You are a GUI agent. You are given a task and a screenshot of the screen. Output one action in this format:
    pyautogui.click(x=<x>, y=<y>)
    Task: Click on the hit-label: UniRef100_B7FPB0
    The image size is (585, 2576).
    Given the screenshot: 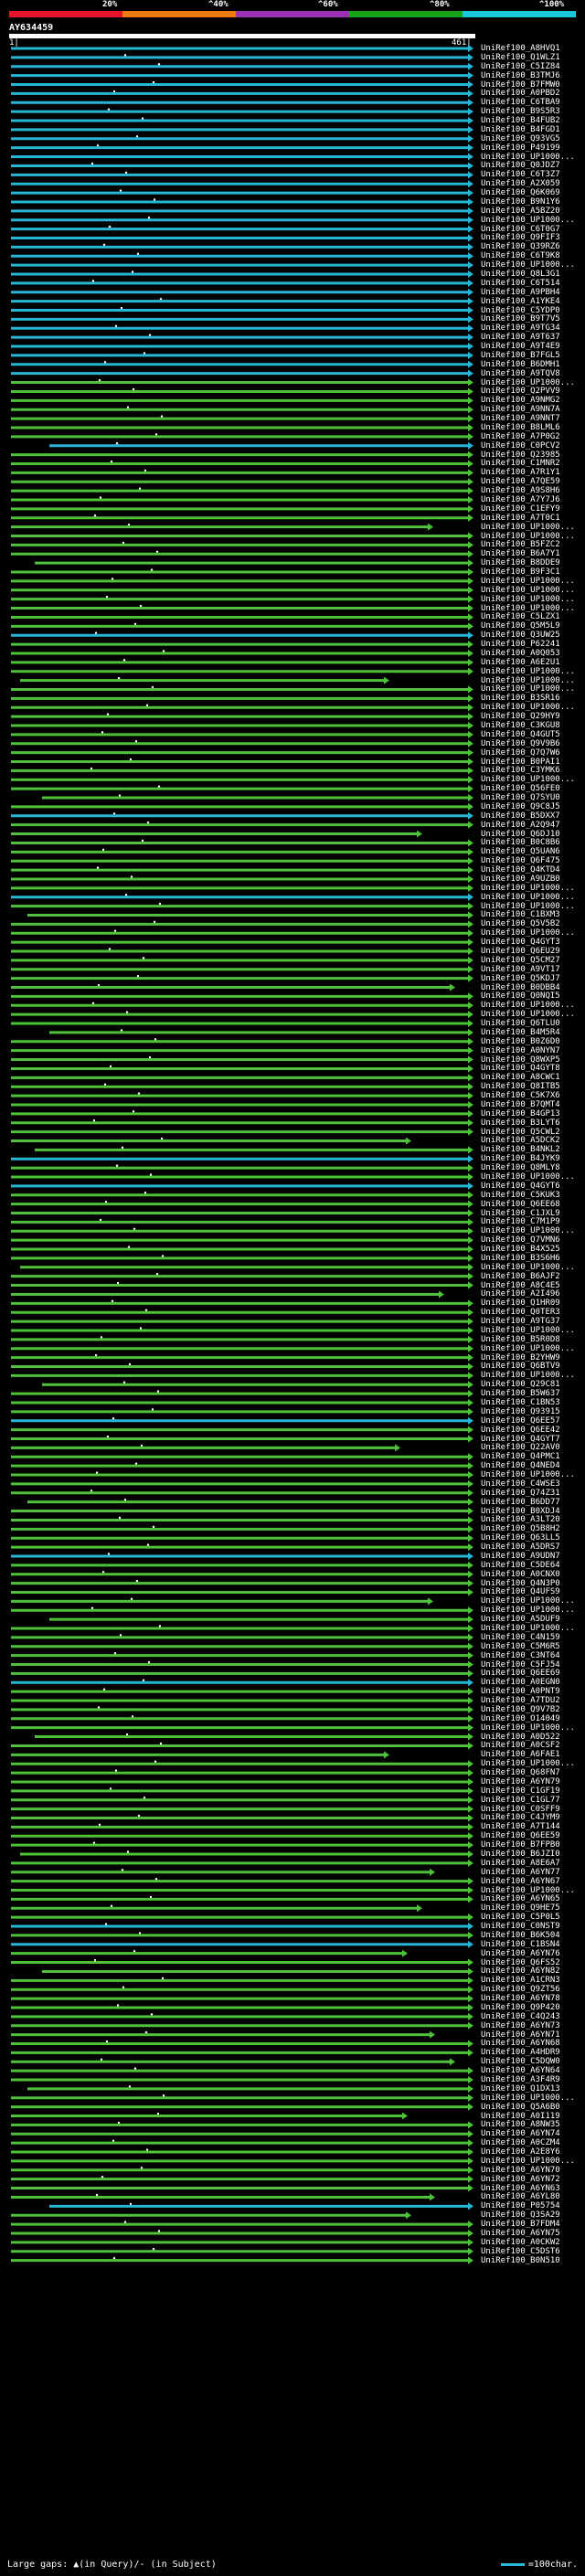 What is the action you would take?
    pyautogui.click(x=520, y=1845)
    